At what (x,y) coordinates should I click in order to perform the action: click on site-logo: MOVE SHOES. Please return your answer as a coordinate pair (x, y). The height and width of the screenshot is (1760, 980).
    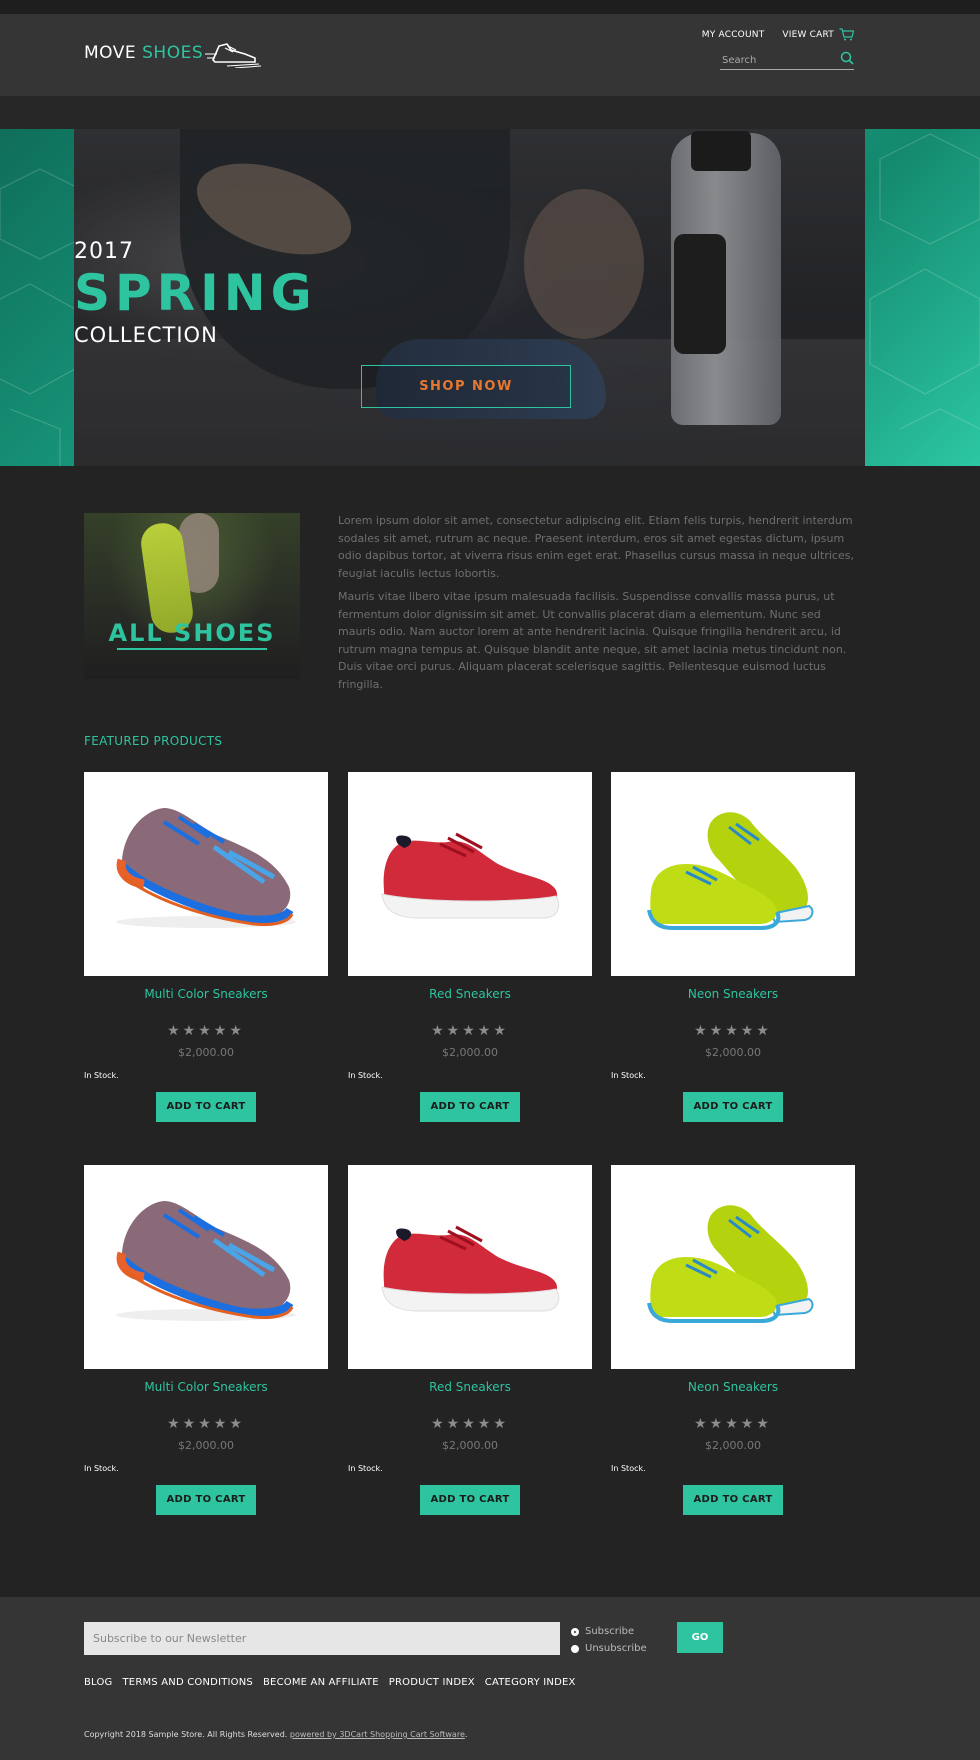
    Looking at the image, I should click on (173, 53).